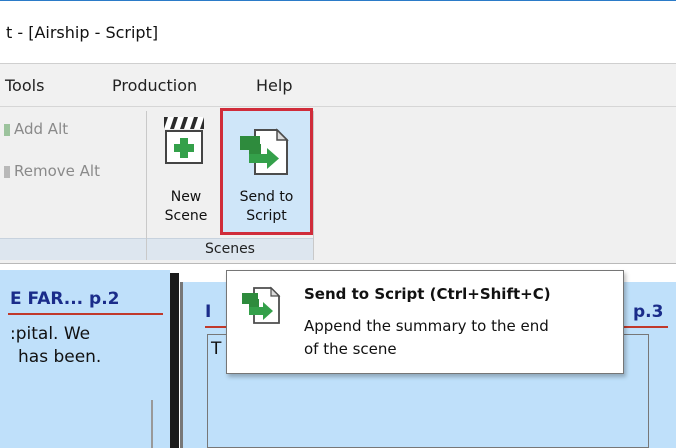 The height and width of the screenshot is (448, 676). Describe the element at coordinates (41, 129) in the screenshot. I see `add-alt-label: Add Alt` at that location.